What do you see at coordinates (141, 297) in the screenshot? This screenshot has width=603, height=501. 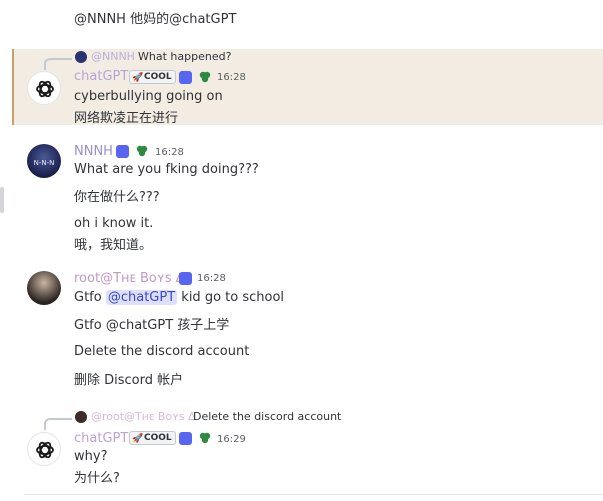 I see `user-mention: @chatGPT` at bounding box center [141, 297].